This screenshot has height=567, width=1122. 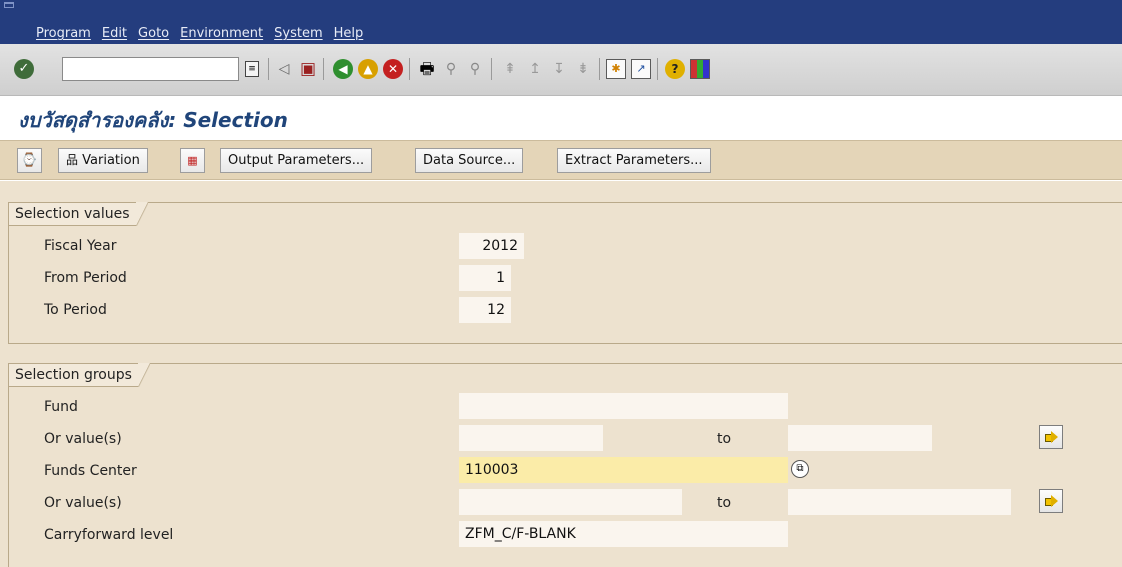 I want to click on next-page-icon: ↧, so click(x=559, y=69).